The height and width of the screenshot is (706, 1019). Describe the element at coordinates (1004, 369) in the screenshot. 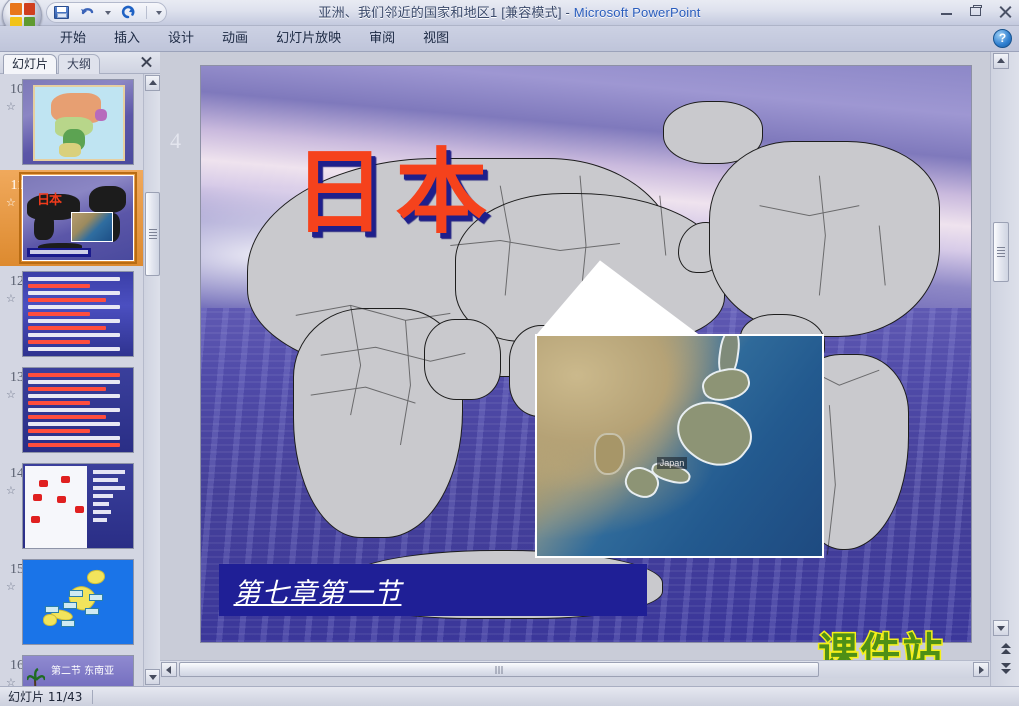

I see `slide-view-scrollbar` at that location.